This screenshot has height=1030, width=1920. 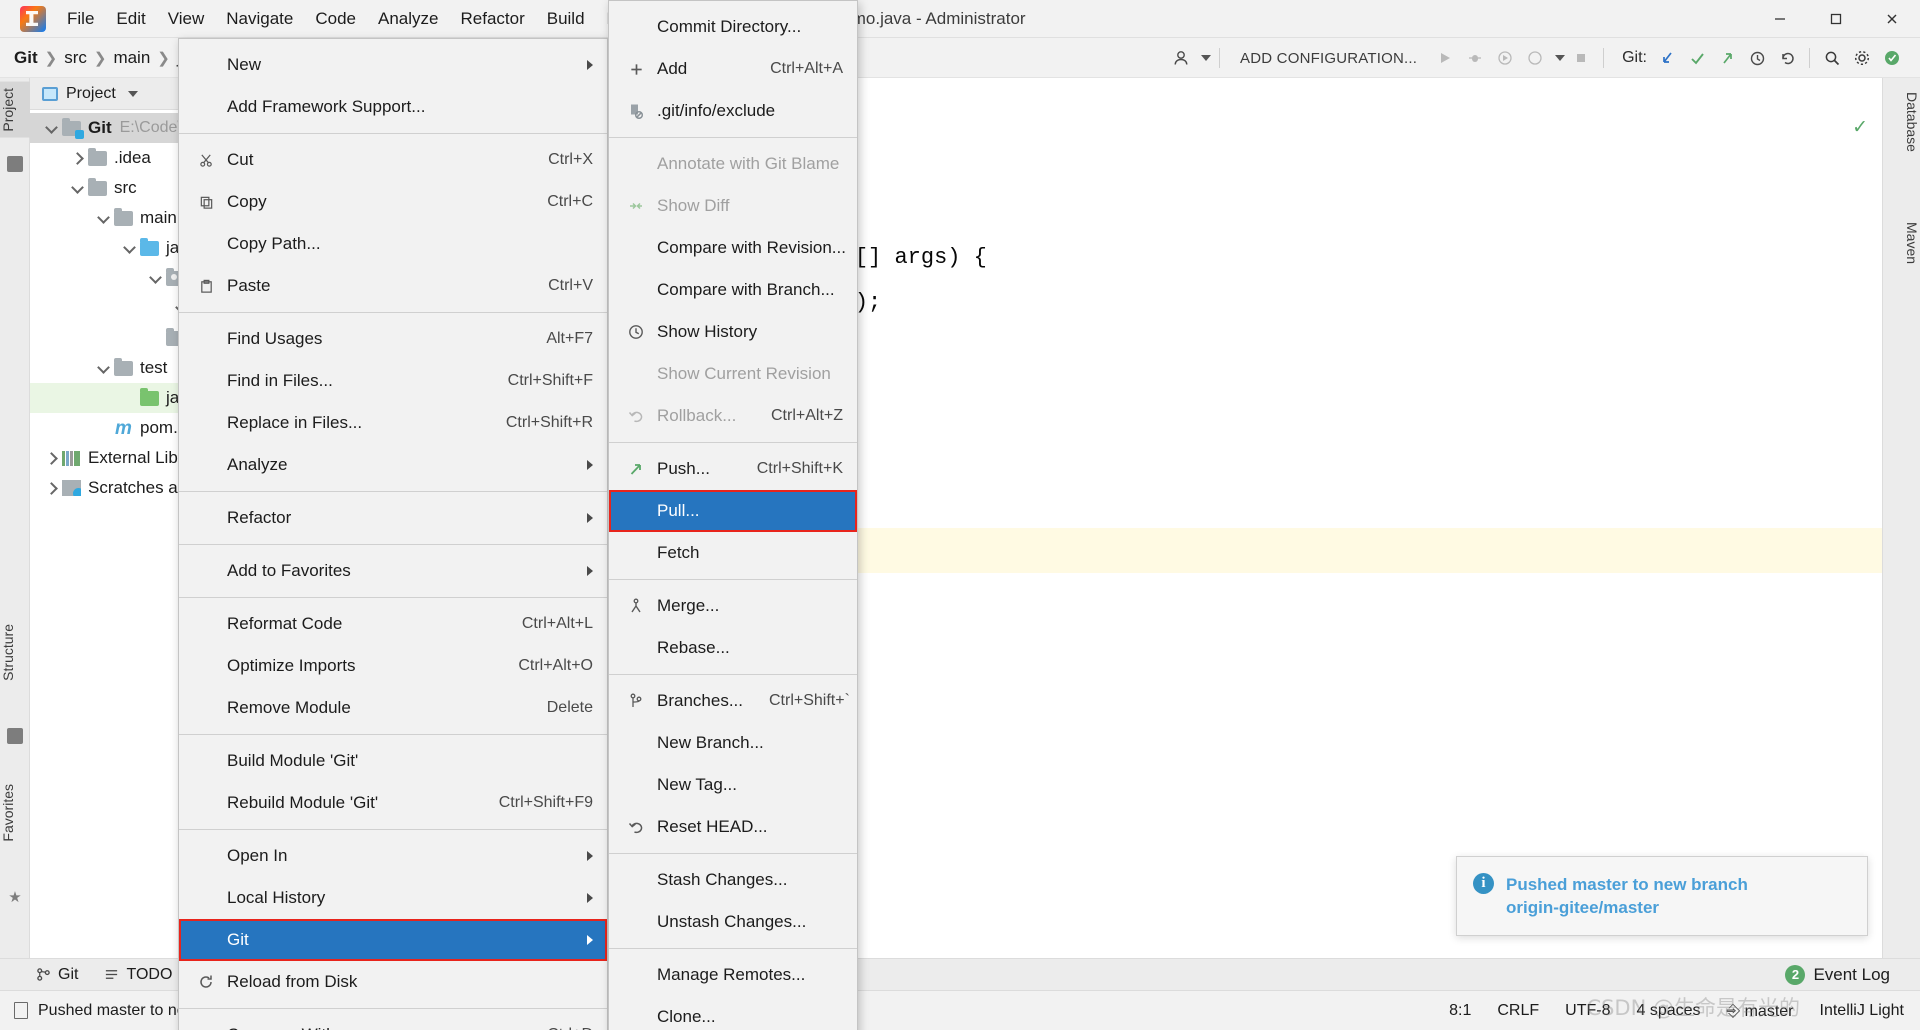 I want to click on revert-icon, so click(x=1787, y=58).